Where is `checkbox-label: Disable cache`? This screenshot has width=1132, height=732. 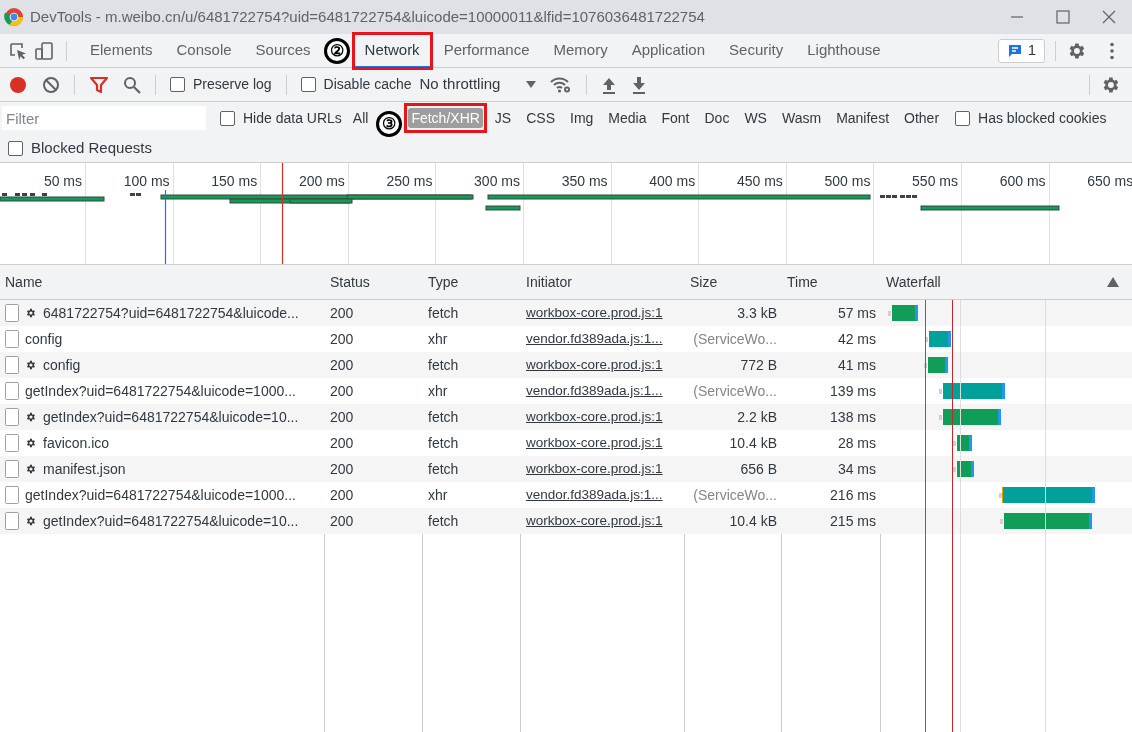
checkbox-label: Disable cache is located at coordinates (367, 84).